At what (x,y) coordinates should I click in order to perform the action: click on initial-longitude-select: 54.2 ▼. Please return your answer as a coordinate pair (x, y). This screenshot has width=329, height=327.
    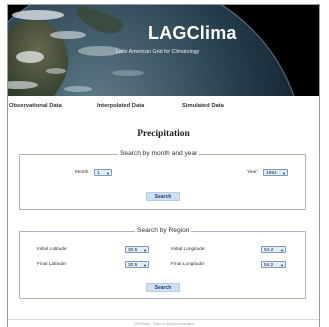
    Looking at the image, I should click on (273, 249).